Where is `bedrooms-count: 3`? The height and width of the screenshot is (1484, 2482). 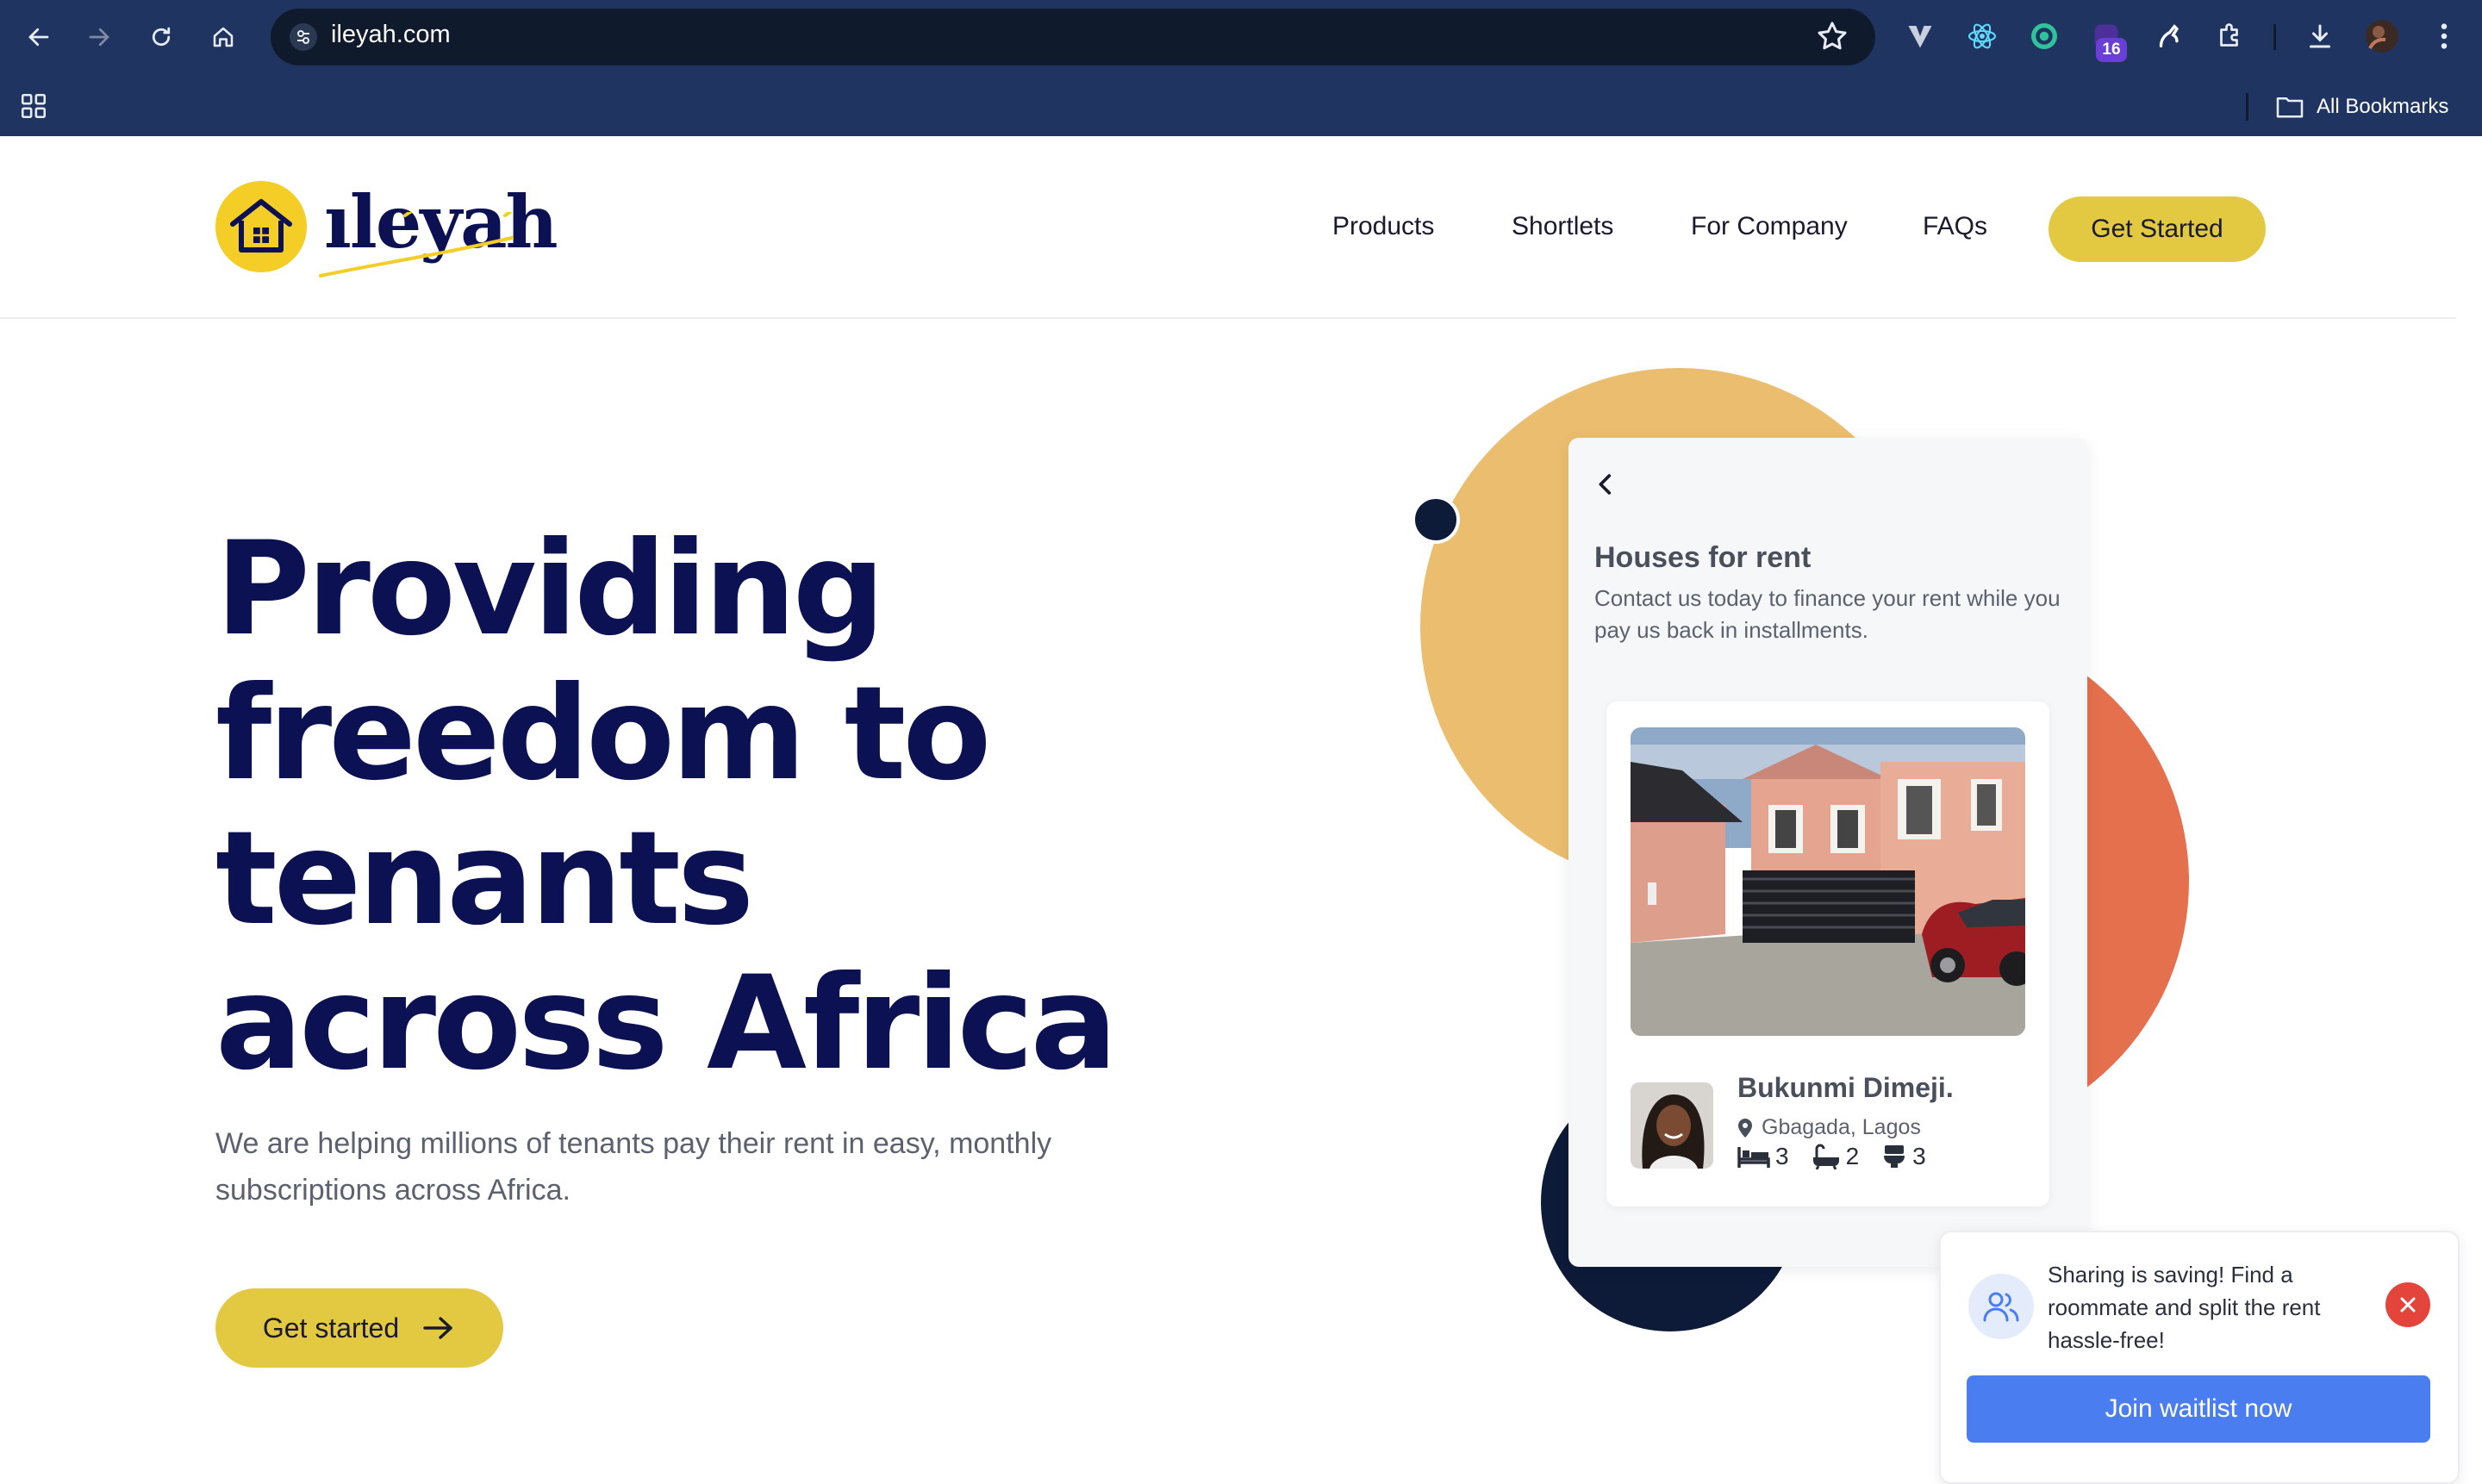
bedrooms-count: 3 is located at coordinates (1763, 1156).